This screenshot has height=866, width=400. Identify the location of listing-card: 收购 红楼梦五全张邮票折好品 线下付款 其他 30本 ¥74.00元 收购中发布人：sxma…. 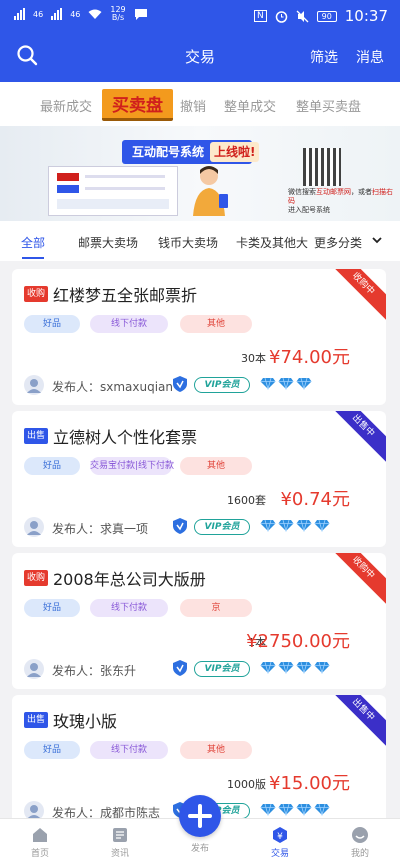
(199, 337).